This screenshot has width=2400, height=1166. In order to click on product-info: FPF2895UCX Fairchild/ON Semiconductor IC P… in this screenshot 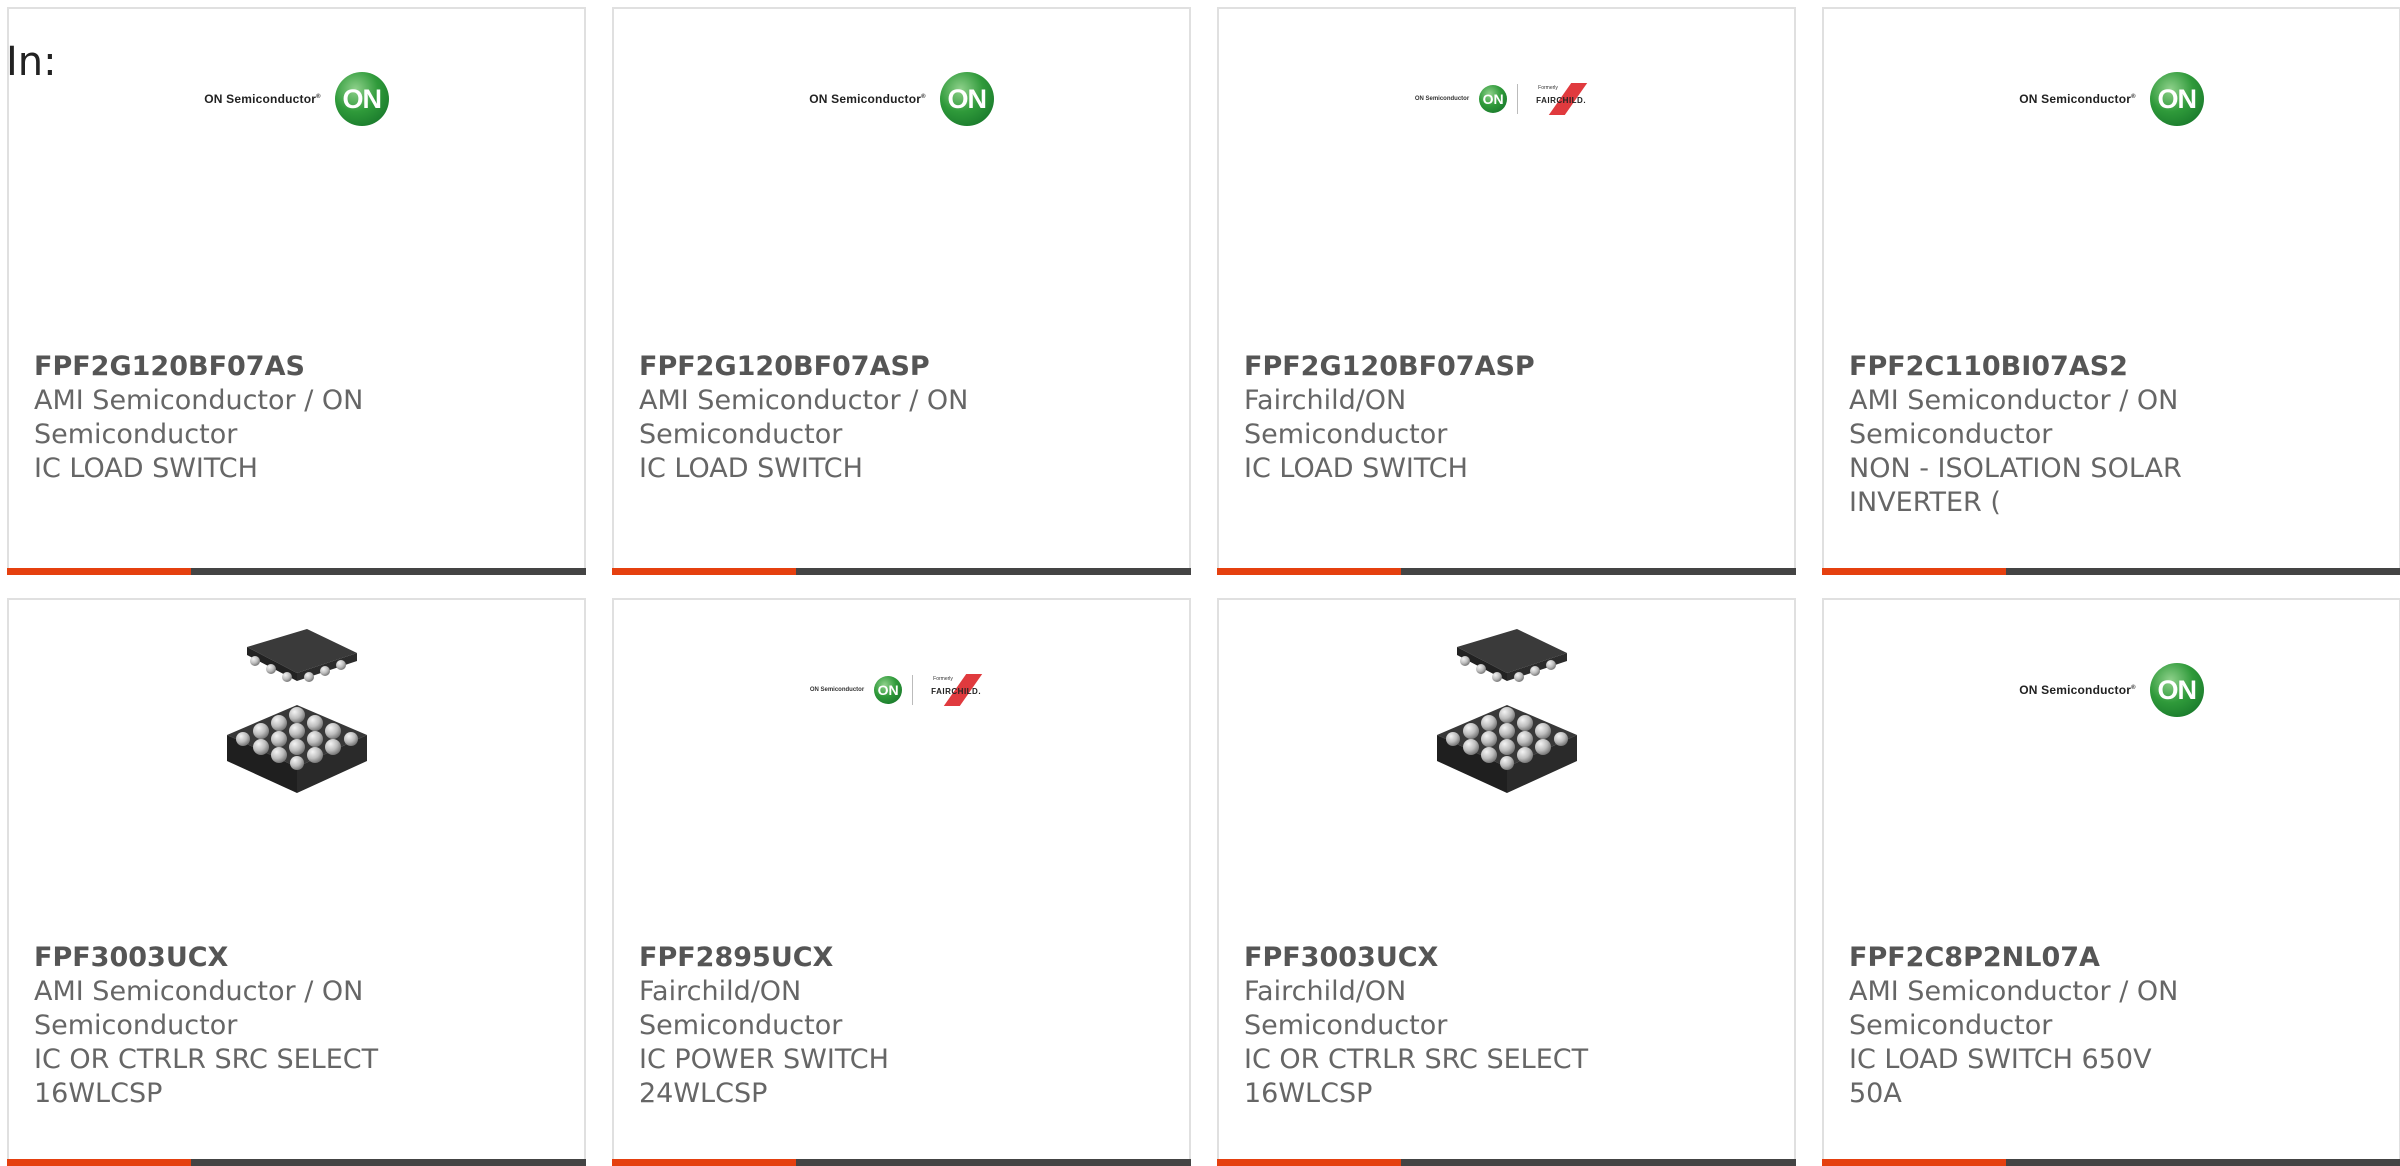, I will do `click(819, 1026)`.